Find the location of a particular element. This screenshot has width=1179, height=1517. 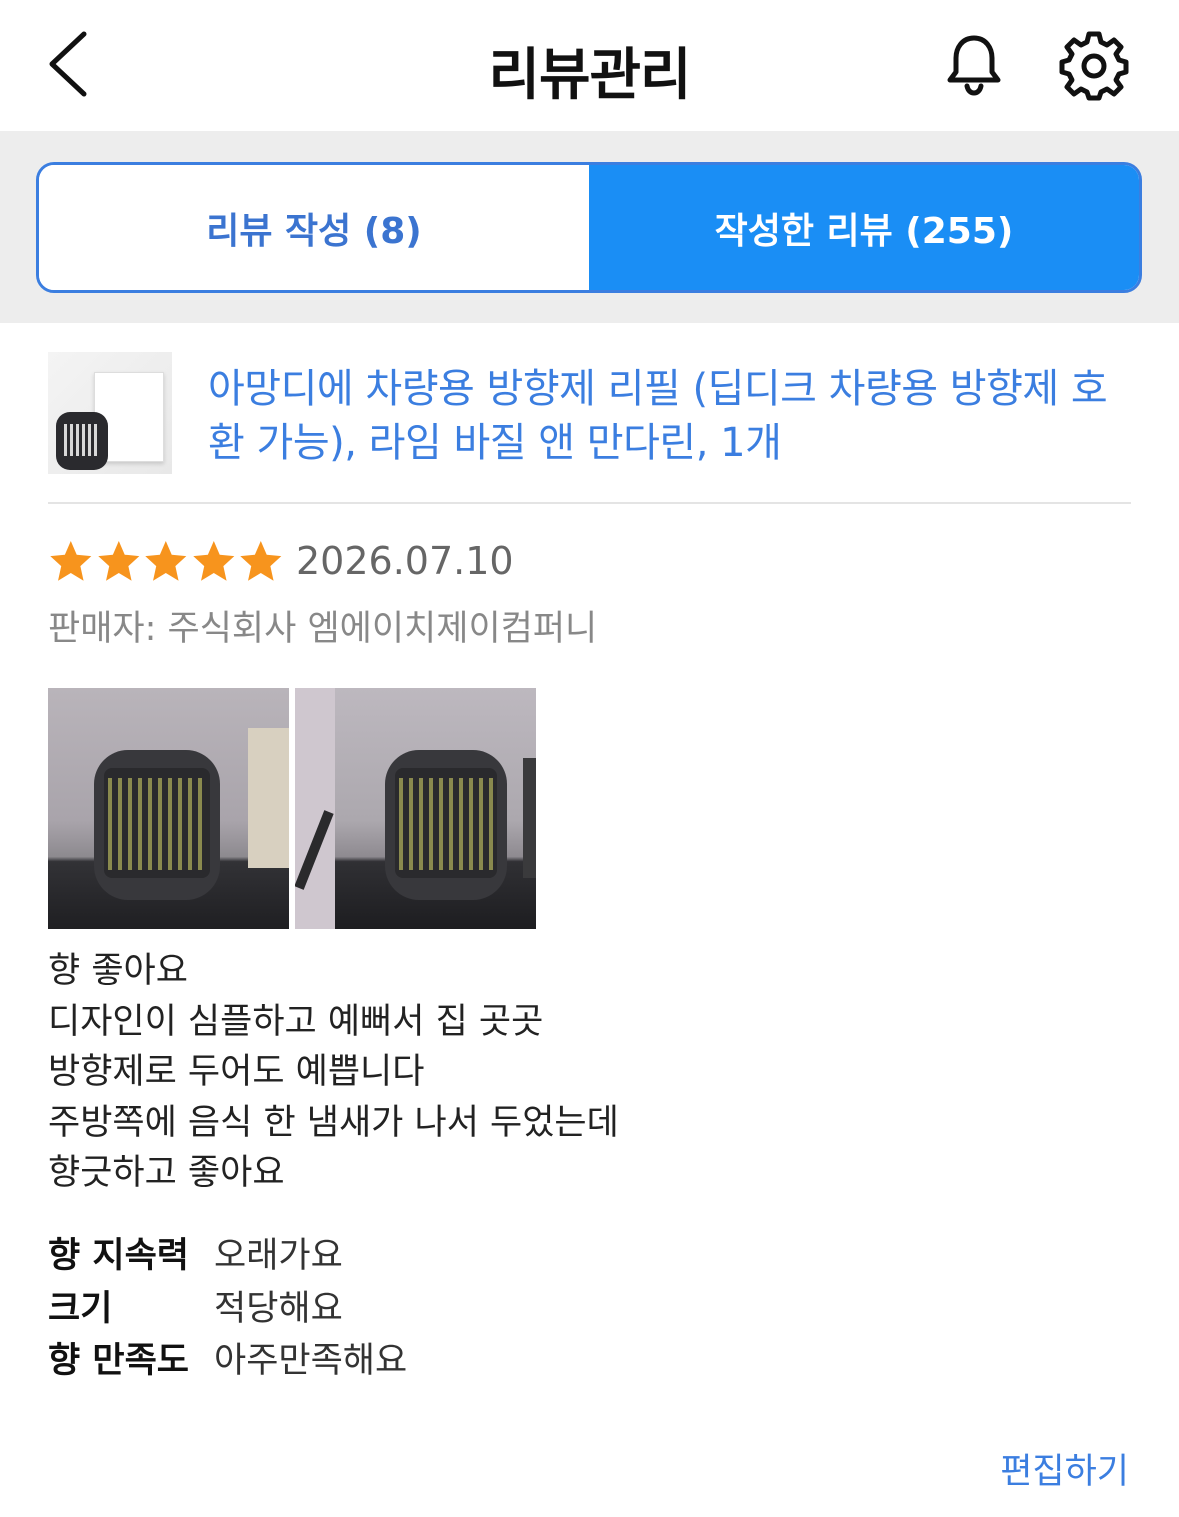

attribute-value: 아주만족해요 is located at coordinates (311, 1361).